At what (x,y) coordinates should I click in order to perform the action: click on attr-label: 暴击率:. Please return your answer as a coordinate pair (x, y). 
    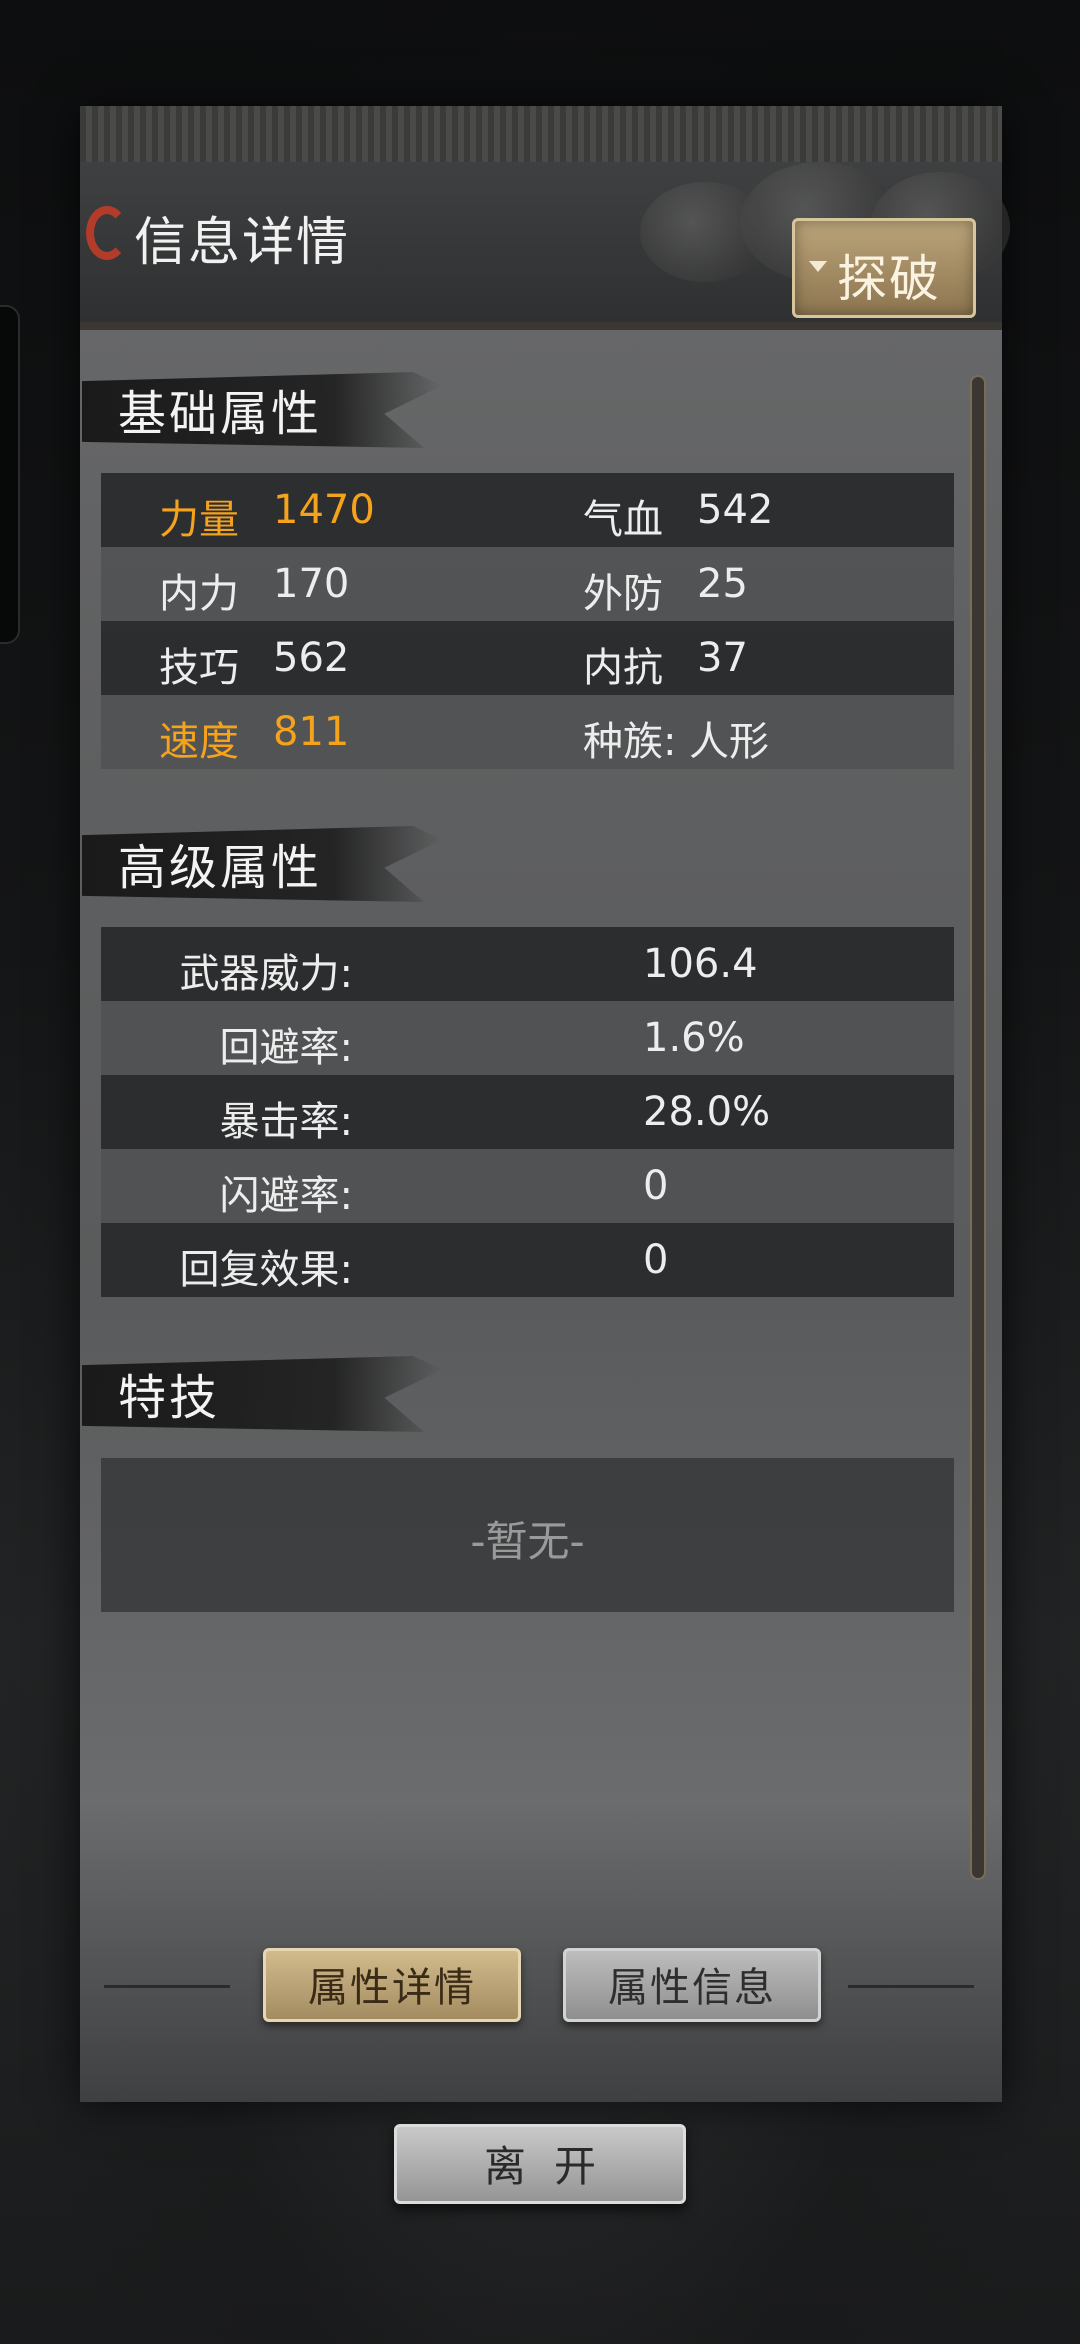
    Looking at the image, I should click on (286, 1122).